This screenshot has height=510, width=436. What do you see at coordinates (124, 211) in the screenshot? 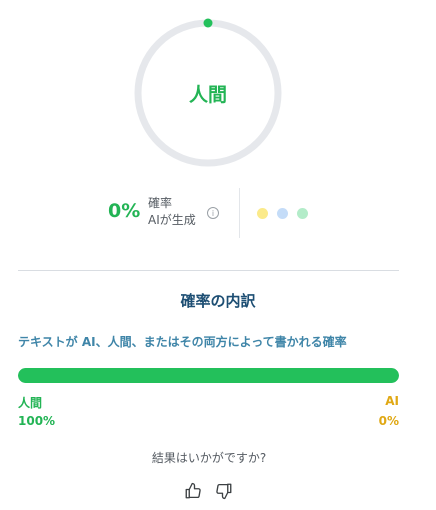
I see `ai-percent-value: 0%` at bounding box center [124, 211].